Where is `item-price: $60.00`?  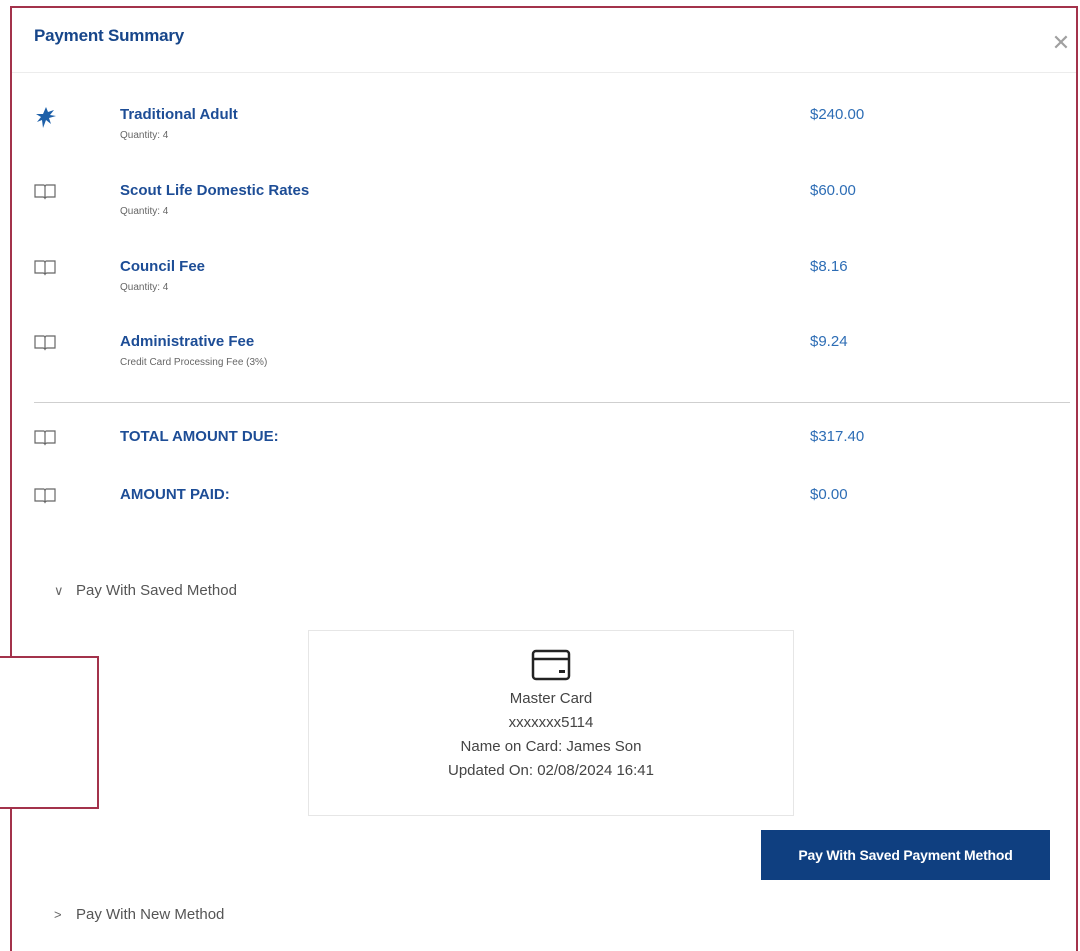 item-price: $60.00 is located at coordinates (833, 190).